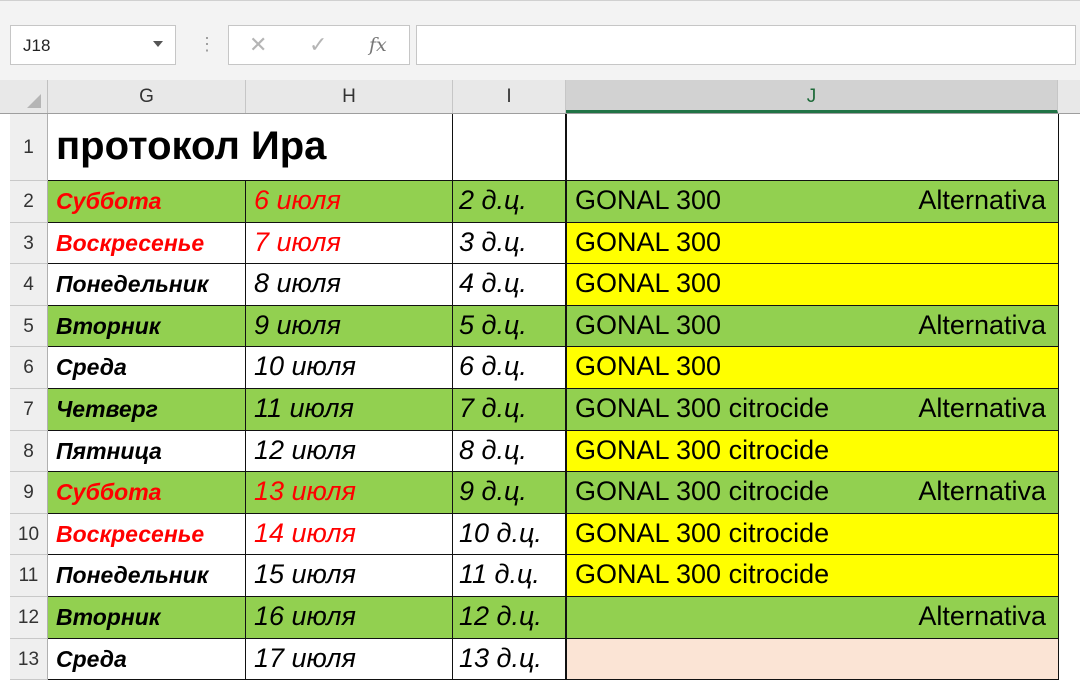  What do you see at coordinates (509, 451) in the screenshot?
I see `cell-cycle-day: 8 д.ц.` at bounding box center [509, 451].